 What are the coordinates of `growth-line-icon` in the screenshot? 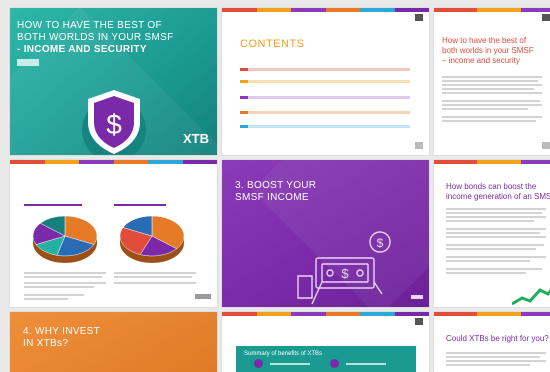 It's located at (531, 297).